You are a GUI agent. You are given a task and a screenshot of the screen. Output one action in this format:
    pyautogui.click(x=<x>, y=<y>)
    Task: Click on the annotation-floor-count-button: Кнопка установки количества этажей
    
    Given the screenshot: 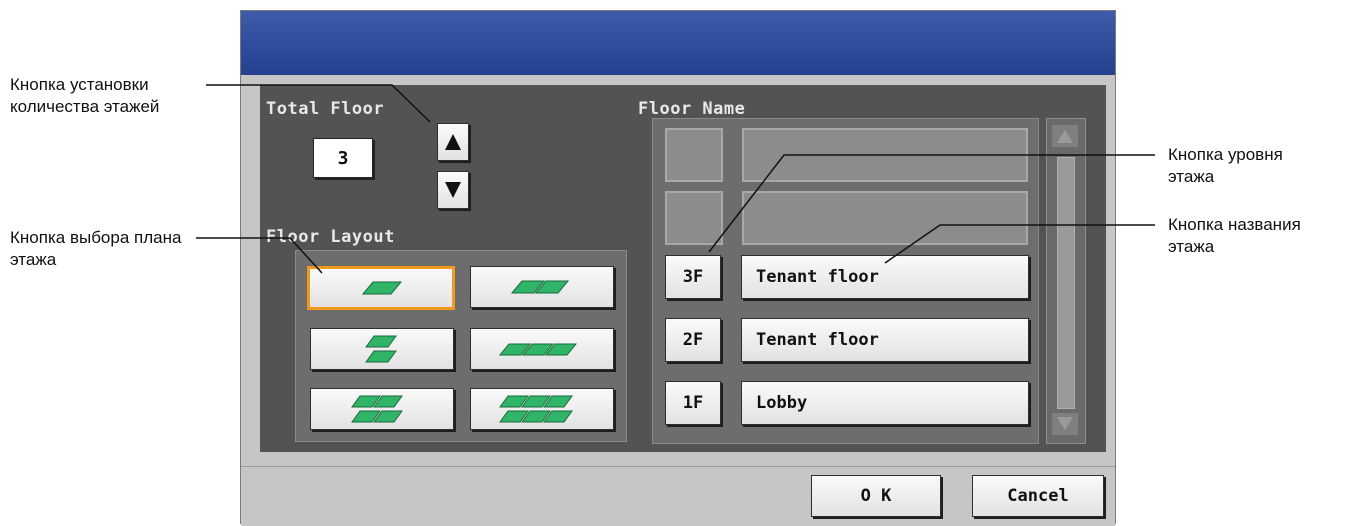 What is the action you would take?
    pyautogui.click(x=85, y=95)
    